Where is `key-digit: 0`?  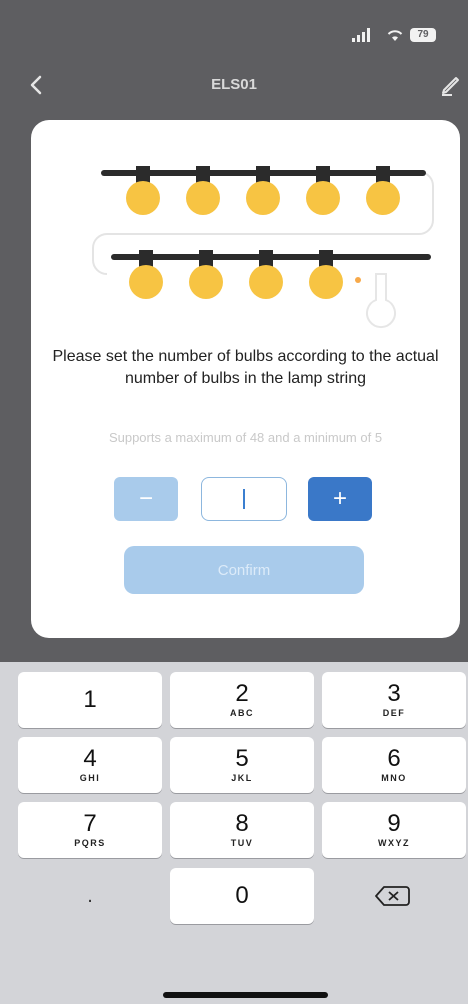
key-digit: 0 is located at coordinates (242, 895).